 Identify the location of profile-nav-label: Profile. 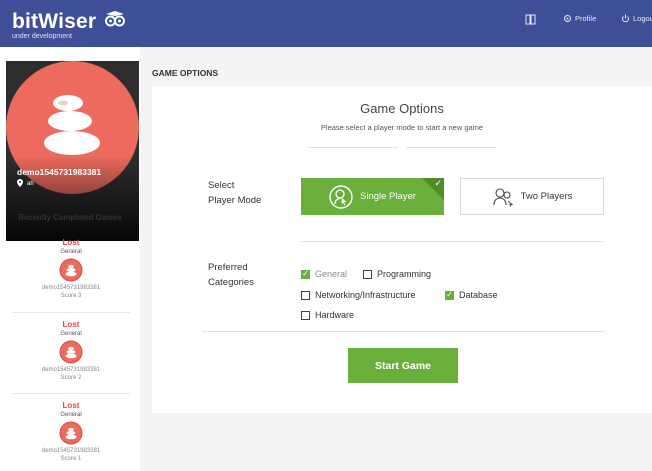
(586, 18).